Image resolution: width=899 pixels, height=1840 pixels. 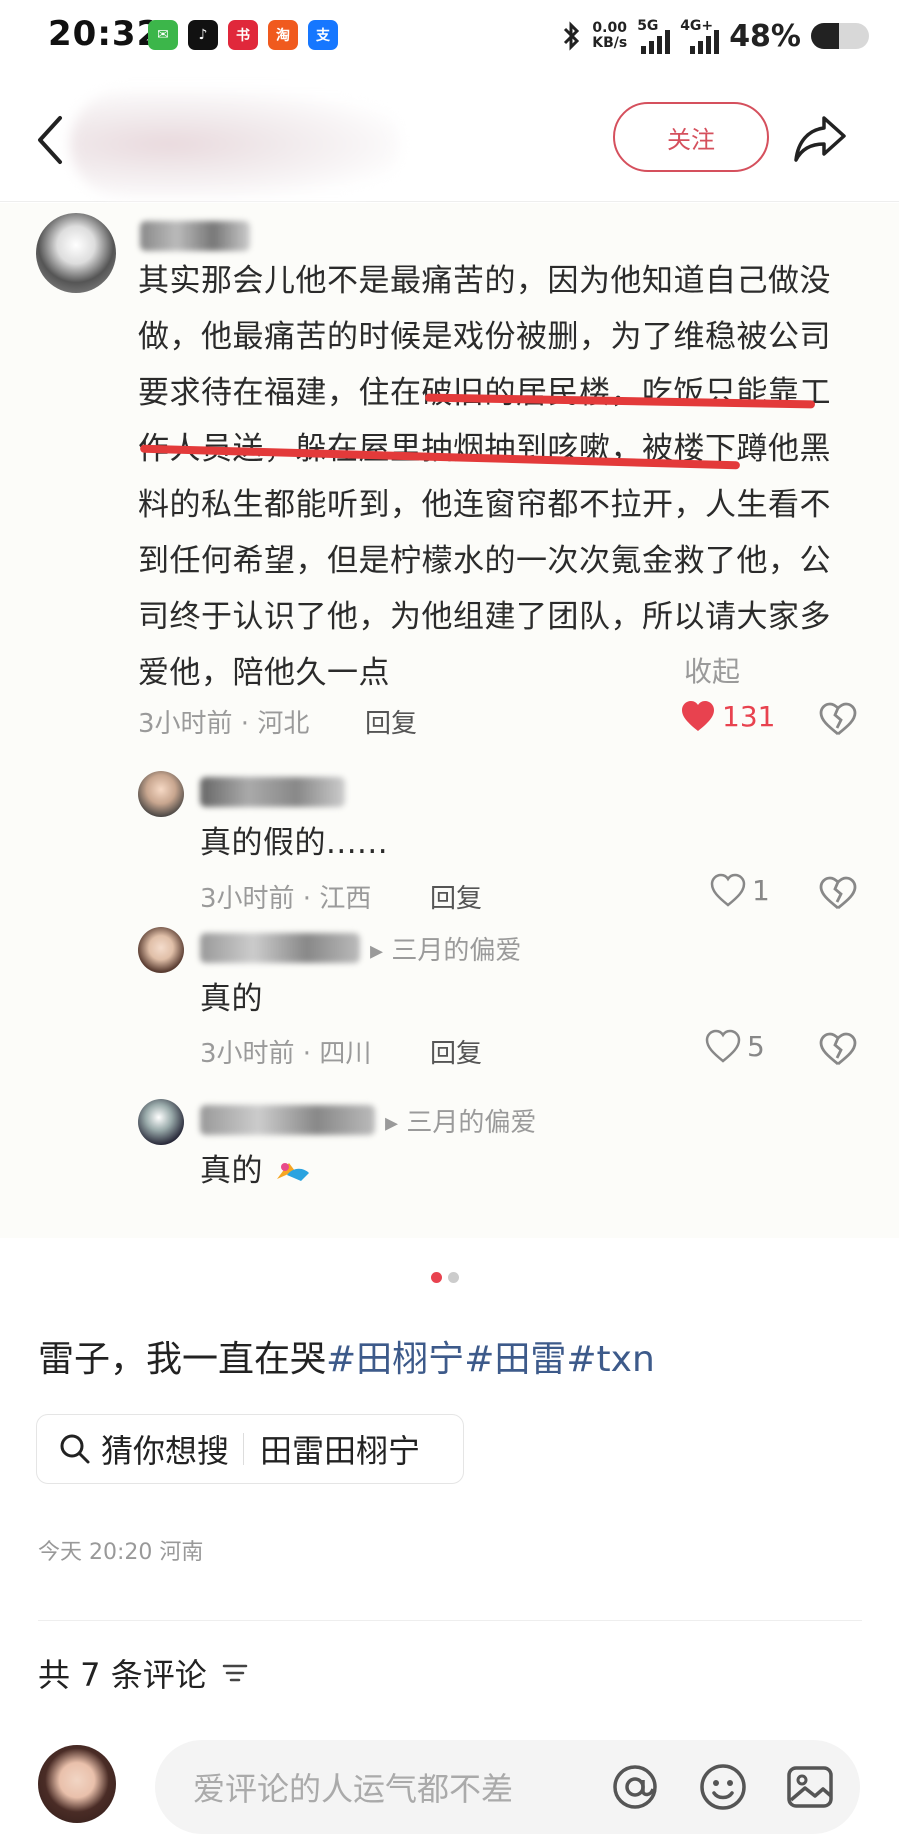 I want to click on reply2-reply-button: 回复, so click(x=456, y=1051).